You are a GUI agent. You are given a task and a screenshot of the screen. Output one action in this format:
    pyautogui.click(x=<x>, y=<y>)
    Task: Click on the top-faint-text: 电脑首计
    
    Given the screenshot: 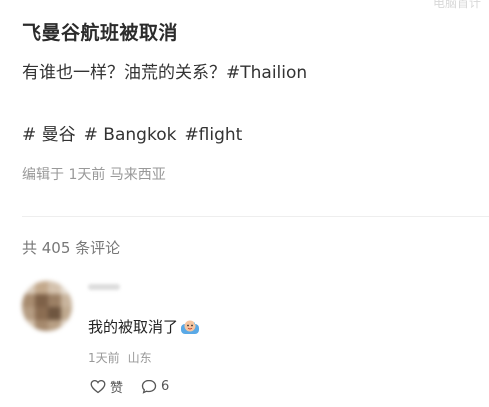 What is the action you would take?
    pyautogui.click(x=456, y=5)
    